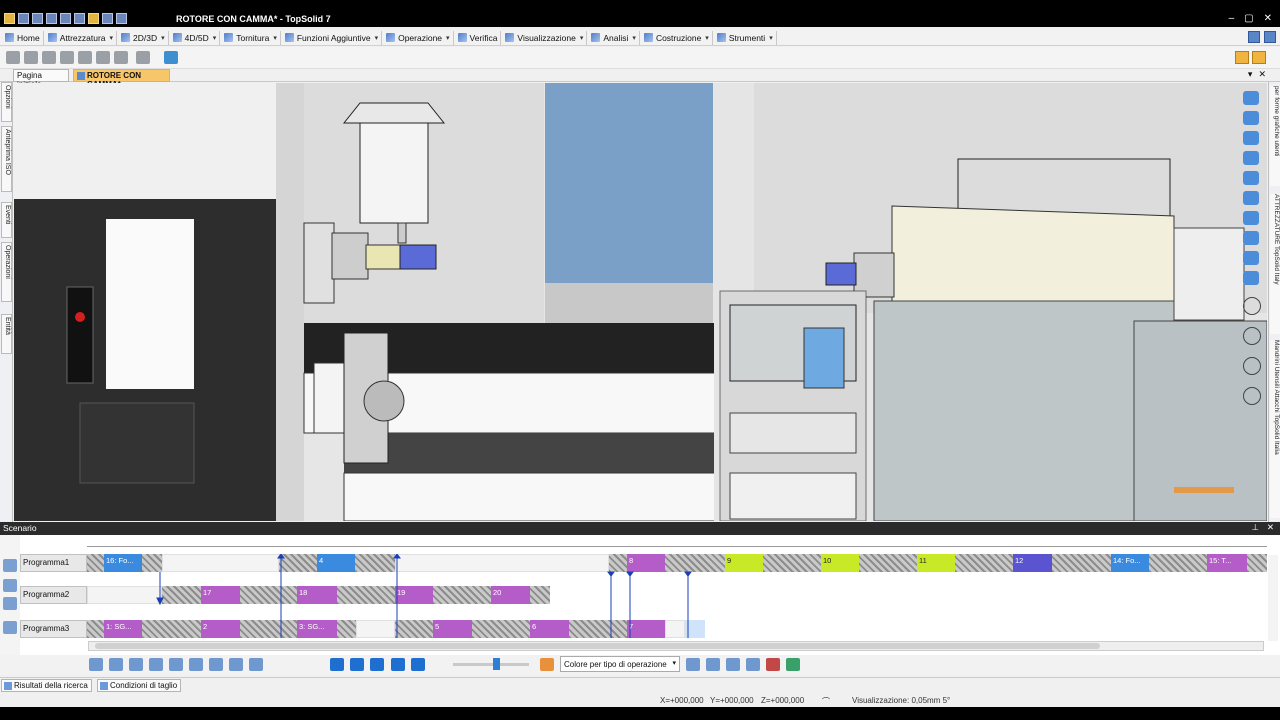 This screenshot has width=1280, height=720. What do you see at coordinates (49, 57) in the screenshot?
I see `view-left-icon` at bounding box center [49, 57].